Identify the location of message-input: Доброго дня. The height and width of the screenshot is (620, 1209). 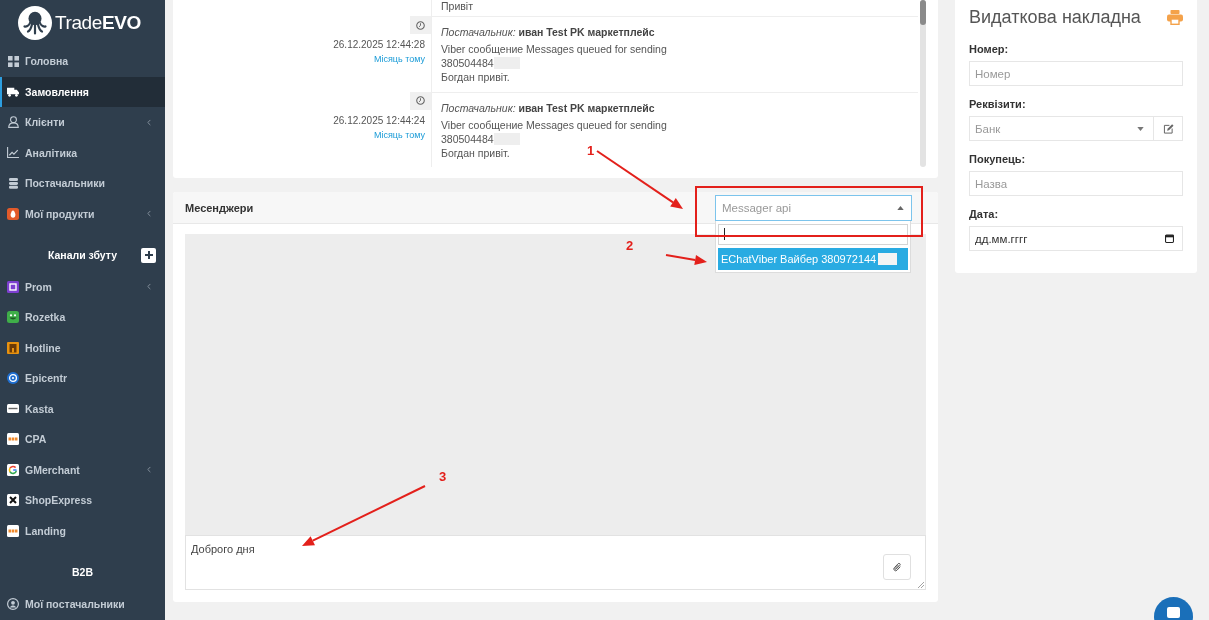
(555, 562).